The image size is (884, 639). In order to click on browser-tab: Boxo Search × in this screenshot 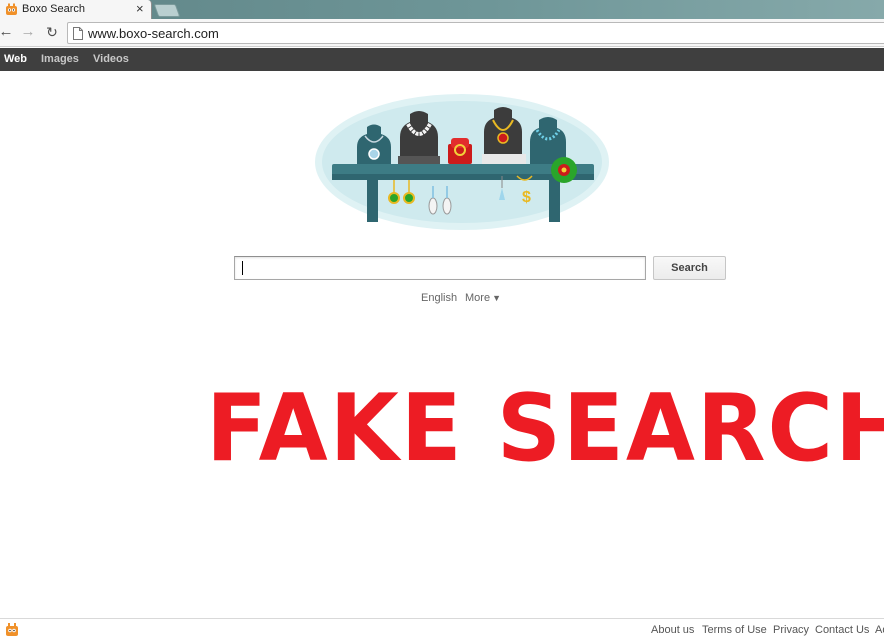, I will do `click(76, 9)`.